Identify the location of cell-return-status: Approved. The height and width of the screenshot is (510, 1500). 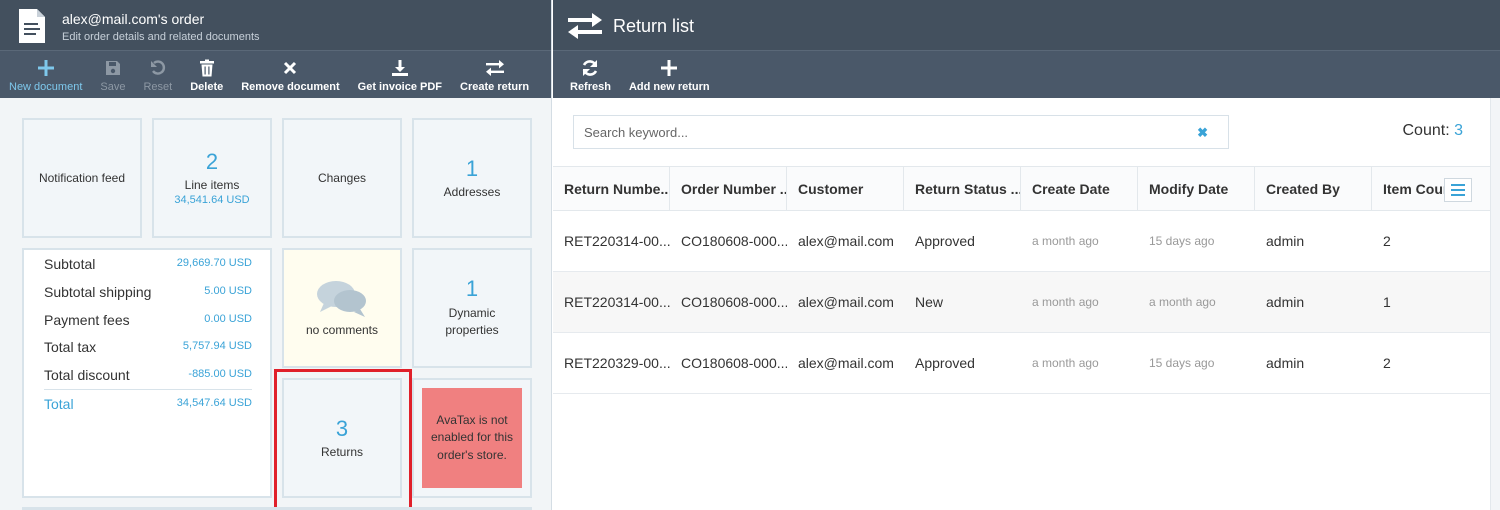
(945, 241).